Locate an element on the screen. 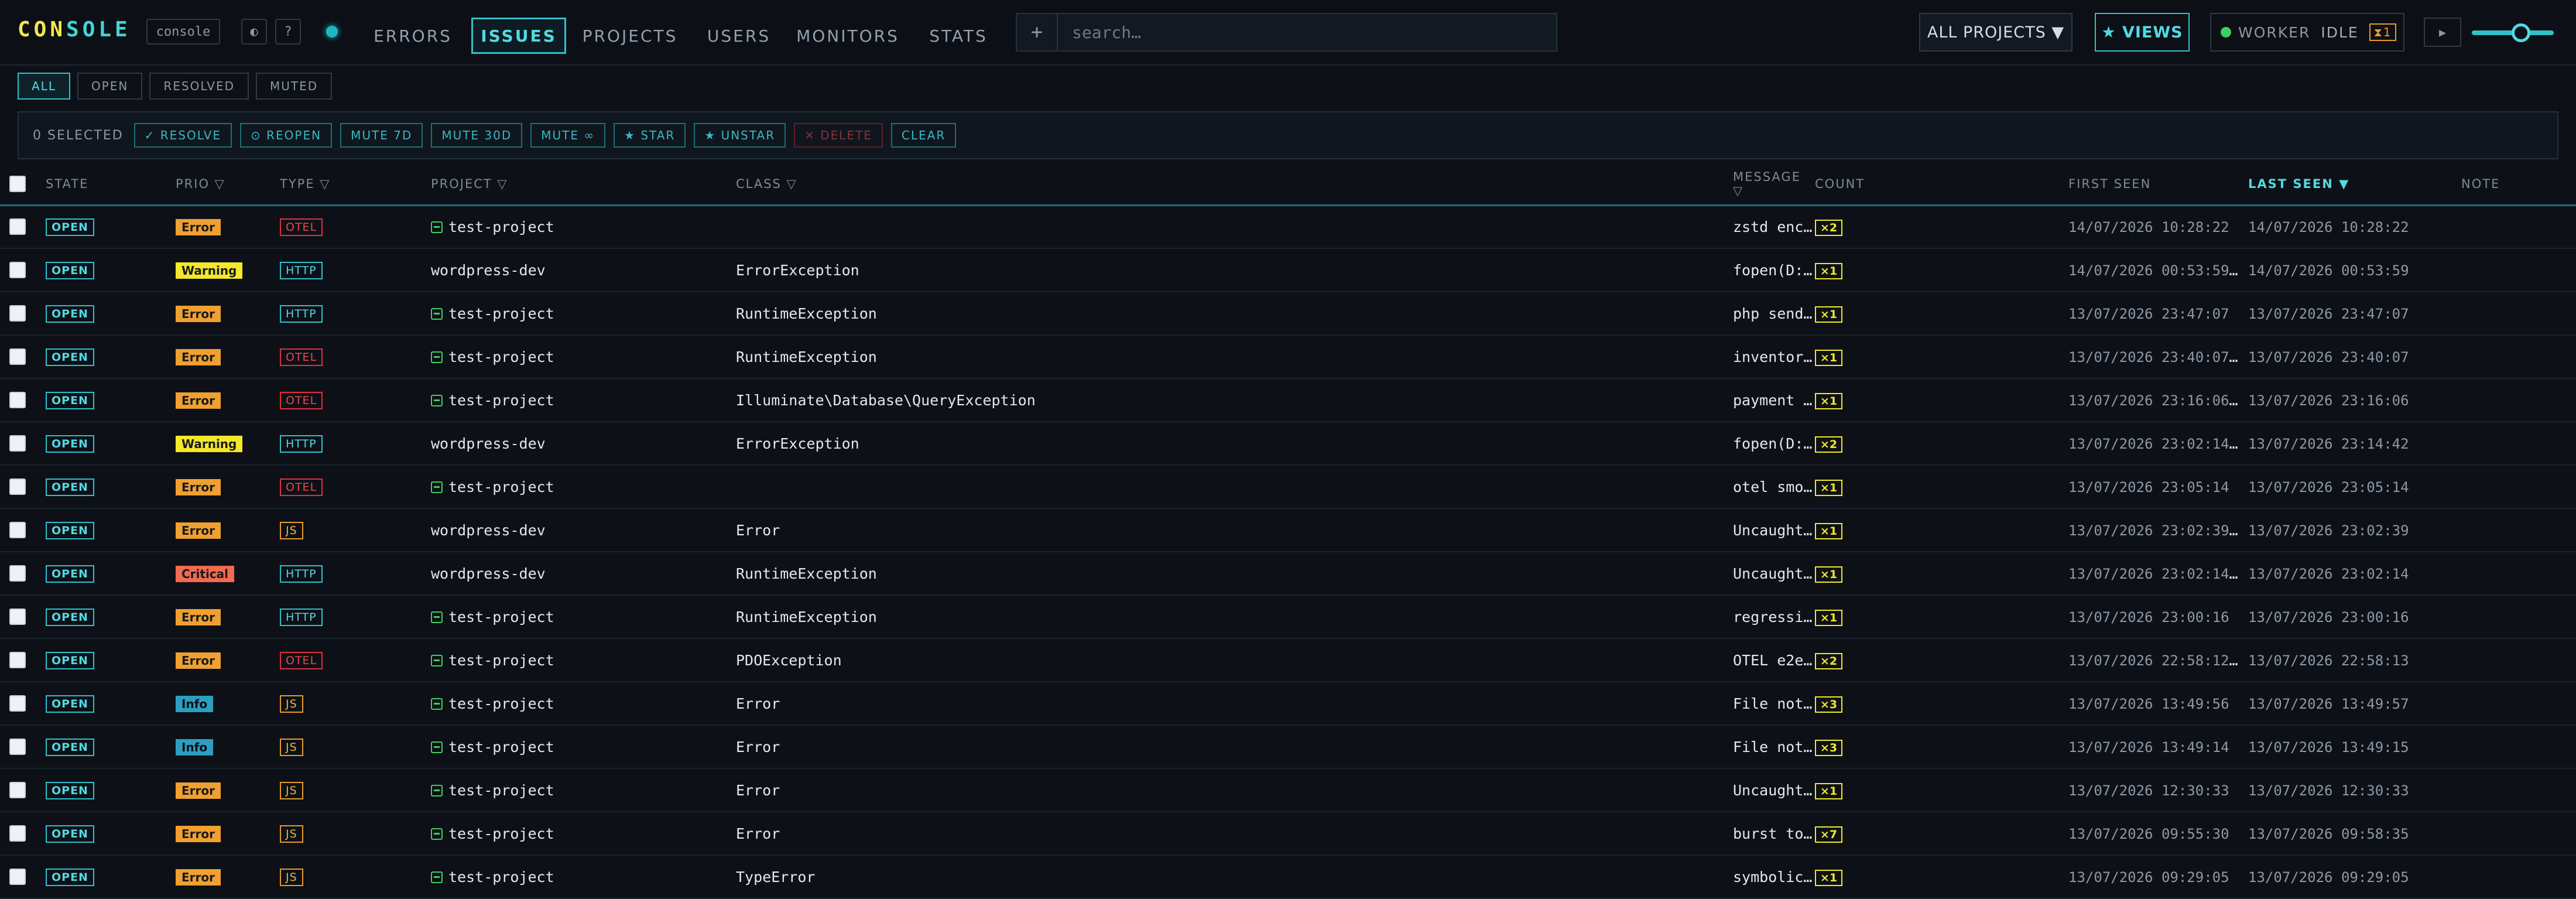  refresh-slider is located at coordinates (2513, 32).